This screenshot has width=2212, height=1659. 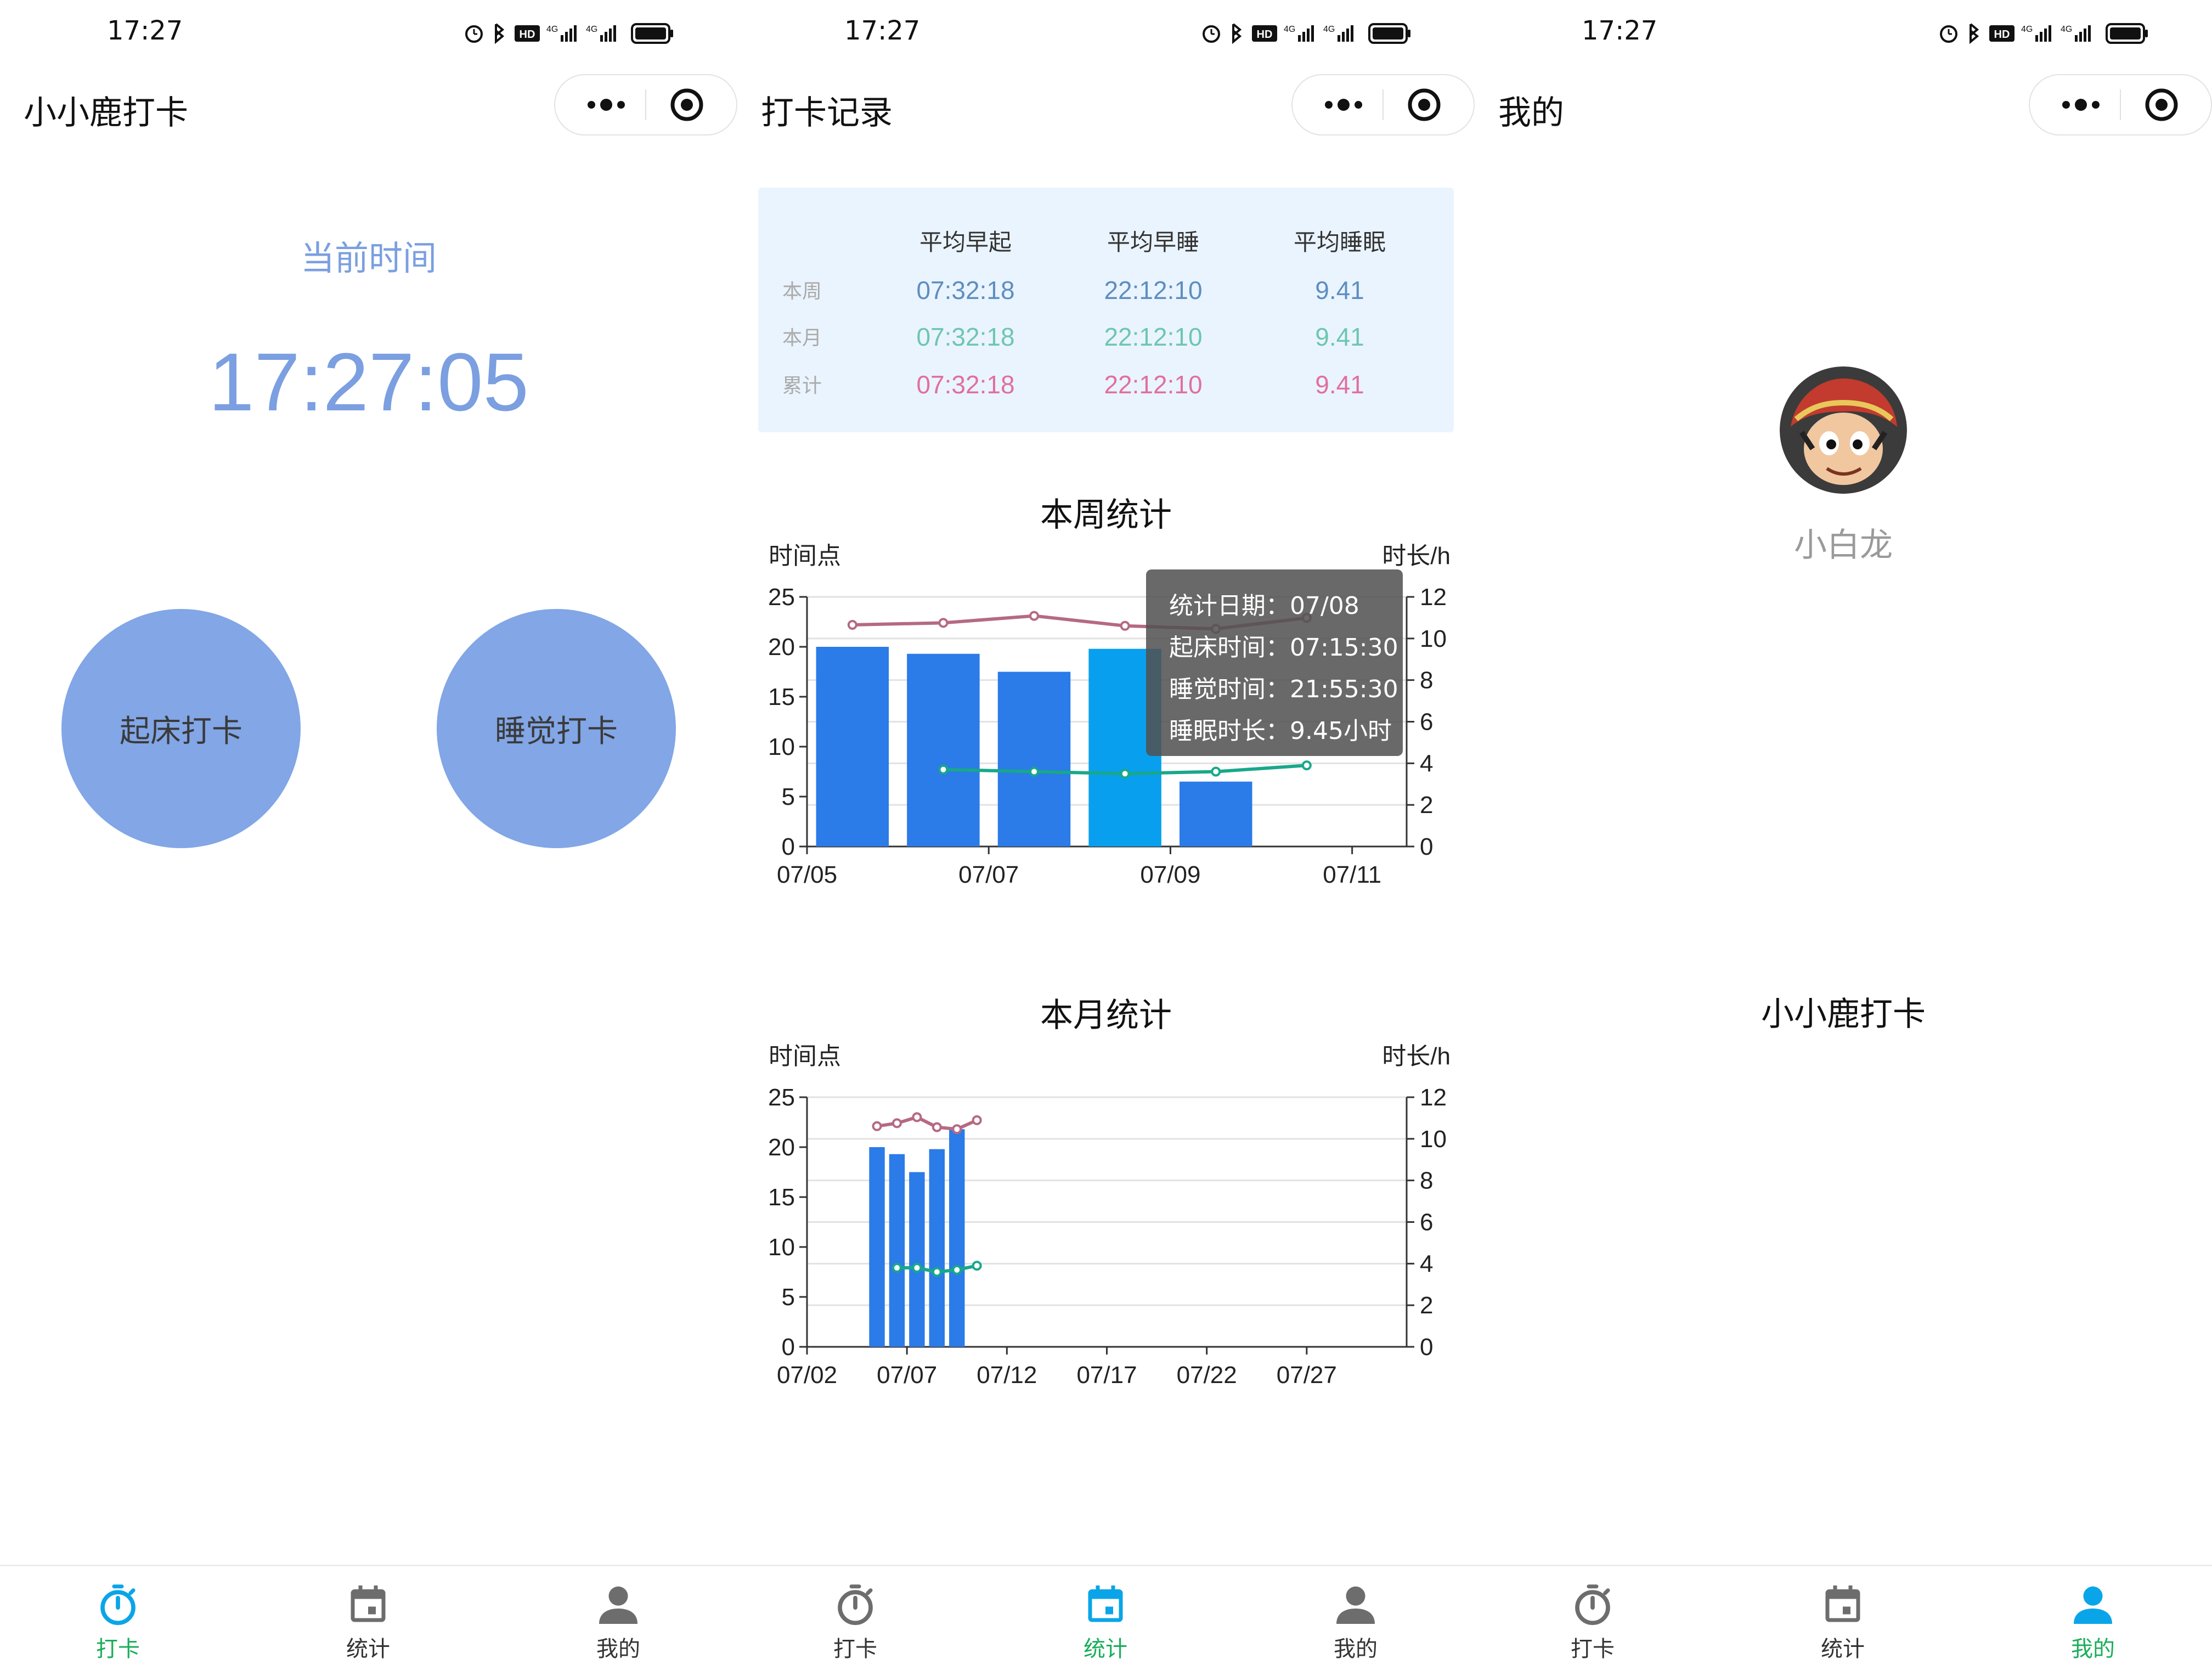 I want to click on total-avg-duration: 9.41, so click(x=1339, y=385).